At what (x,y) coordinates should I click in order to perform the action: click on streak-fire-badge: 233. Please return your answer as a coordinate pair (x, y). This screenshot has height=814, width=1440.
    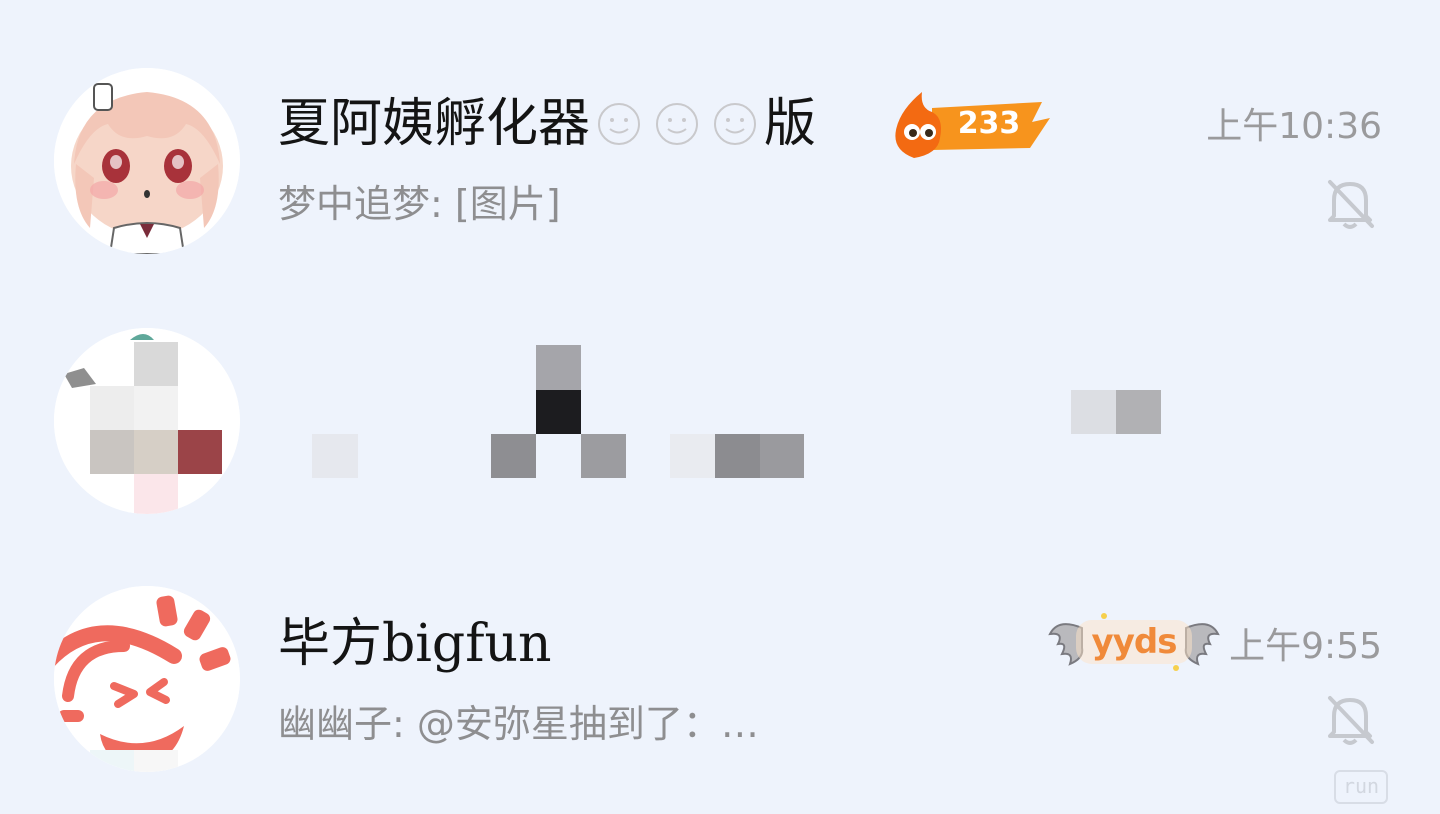
    Looking at the image, I should click on (972, 124).